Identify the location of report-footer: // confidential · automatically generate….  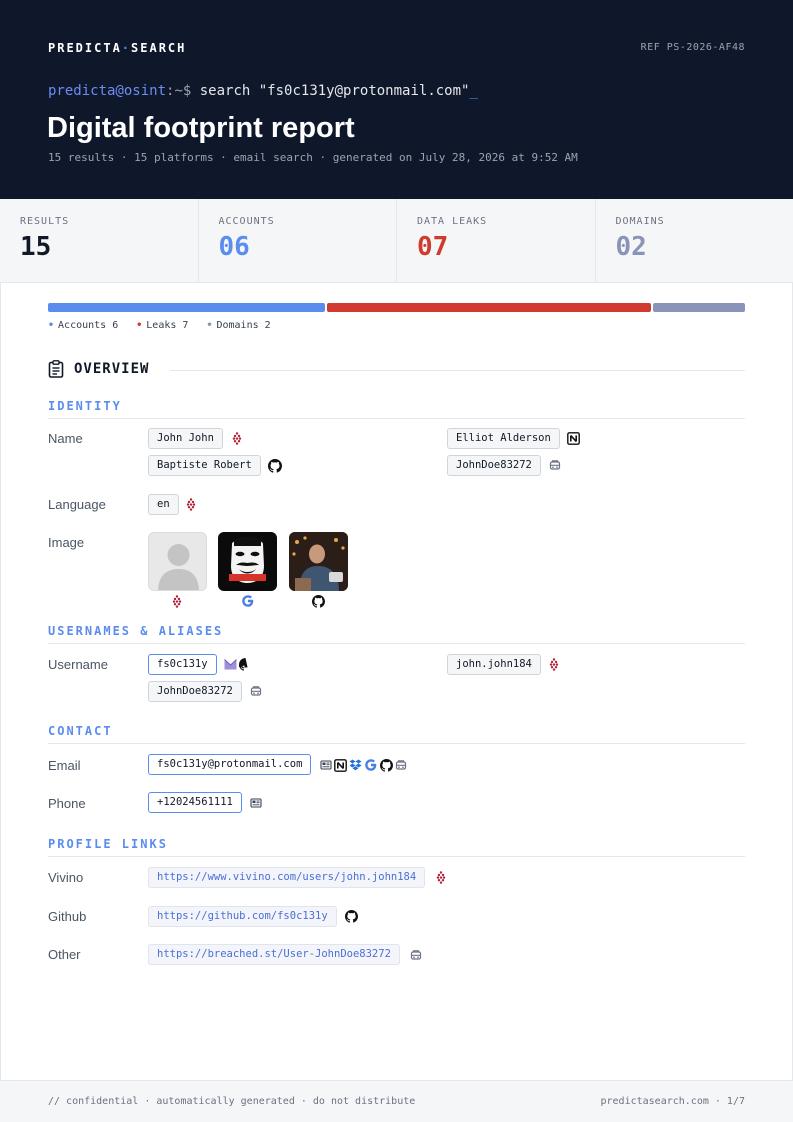
(396, 1101).